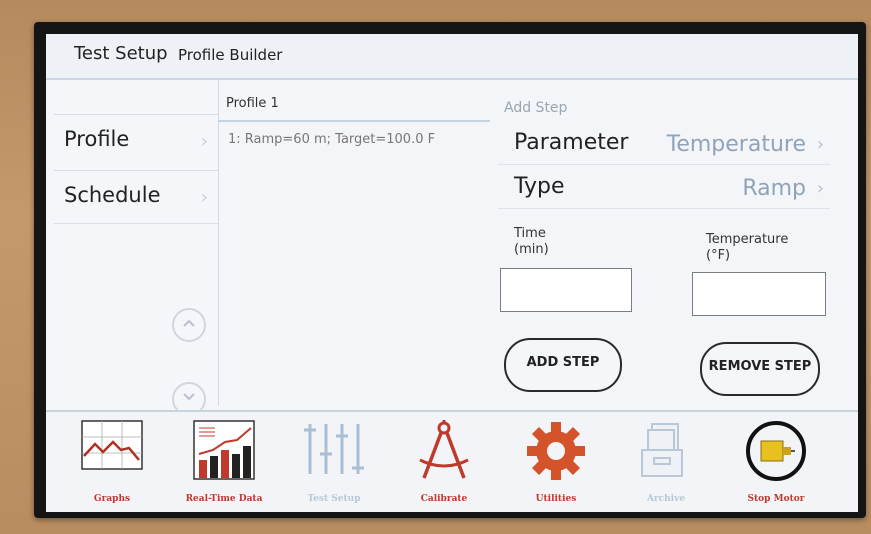 The image size is (871, 534). I want to click on sidebar-item-label: Schedule, so click(112, 195).